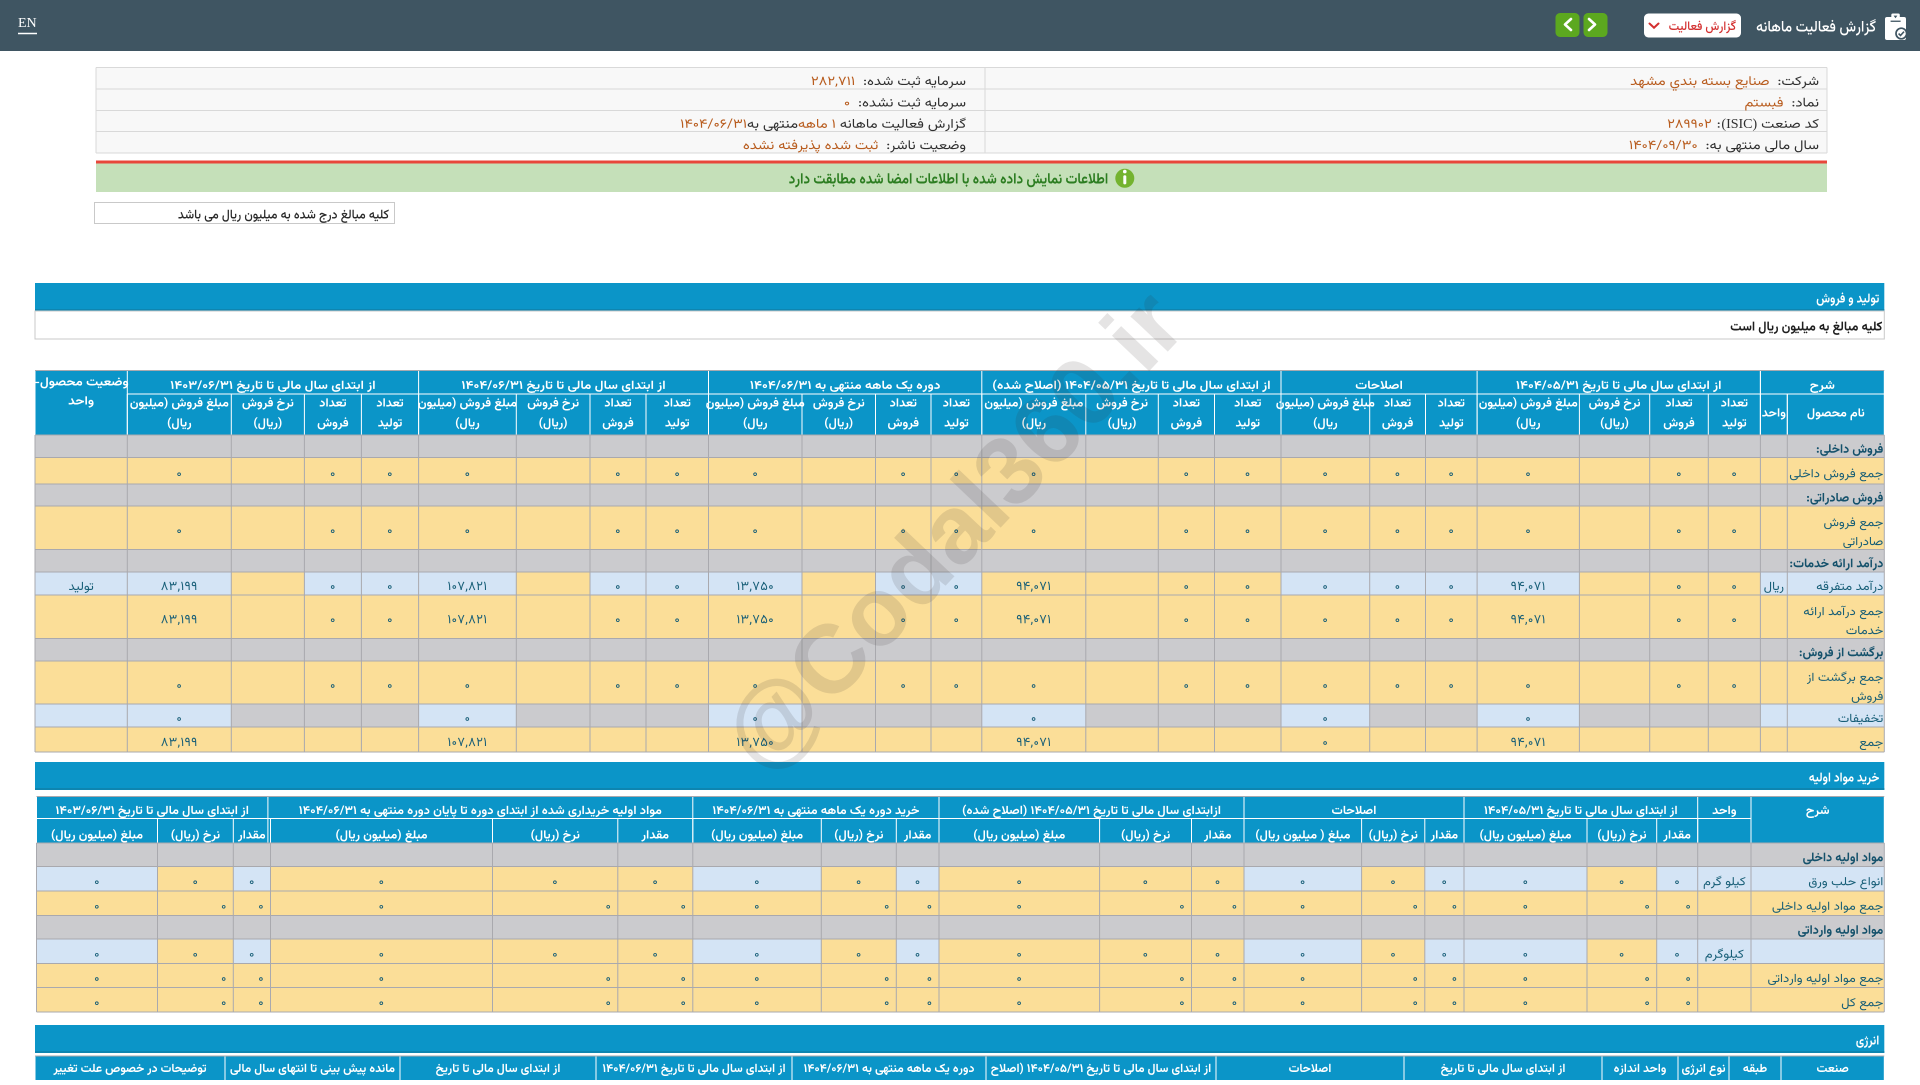 The width and height of the screenshot is (1920, 1085). Describe the element at coordinates (1739, 124) in the screenshot. I see `svg-text: (ISIC)` at that location.